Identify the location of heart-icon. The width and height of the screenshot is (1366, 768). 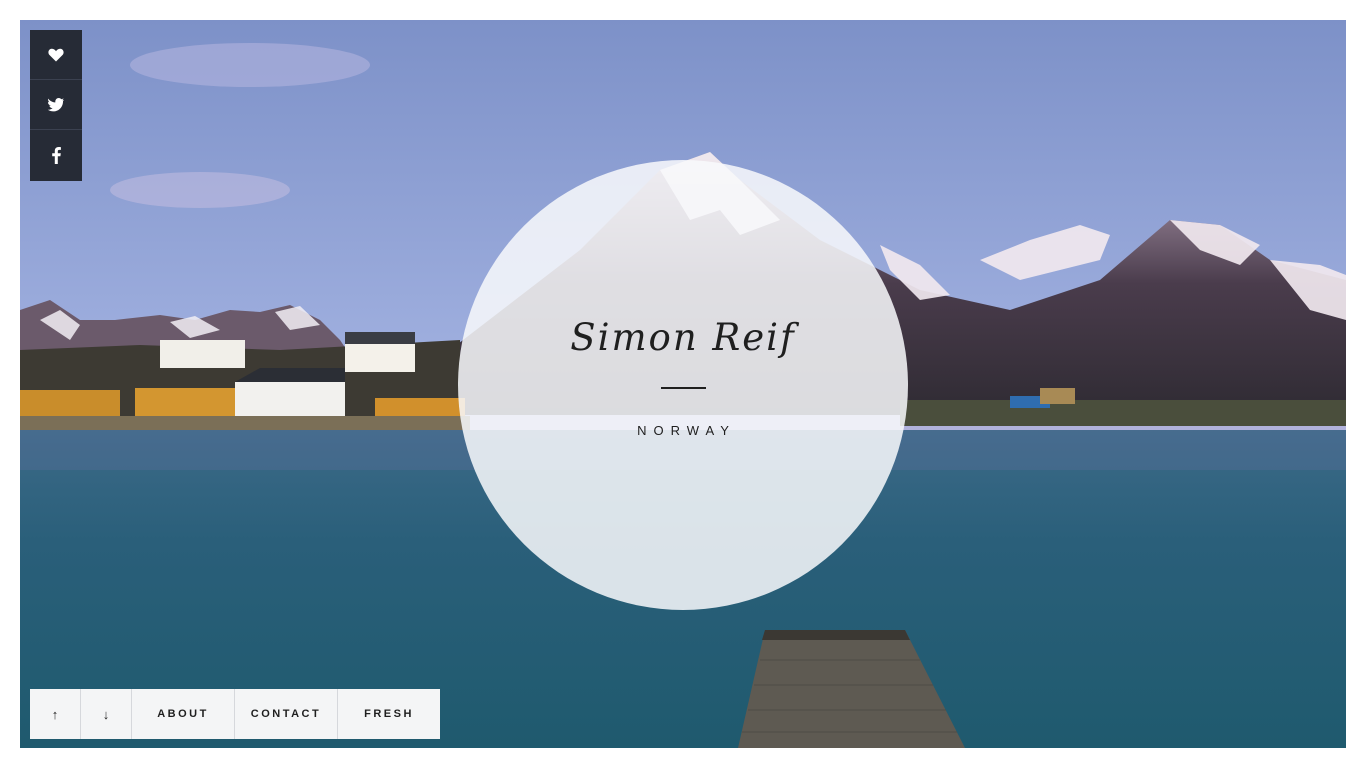
(56, 54).